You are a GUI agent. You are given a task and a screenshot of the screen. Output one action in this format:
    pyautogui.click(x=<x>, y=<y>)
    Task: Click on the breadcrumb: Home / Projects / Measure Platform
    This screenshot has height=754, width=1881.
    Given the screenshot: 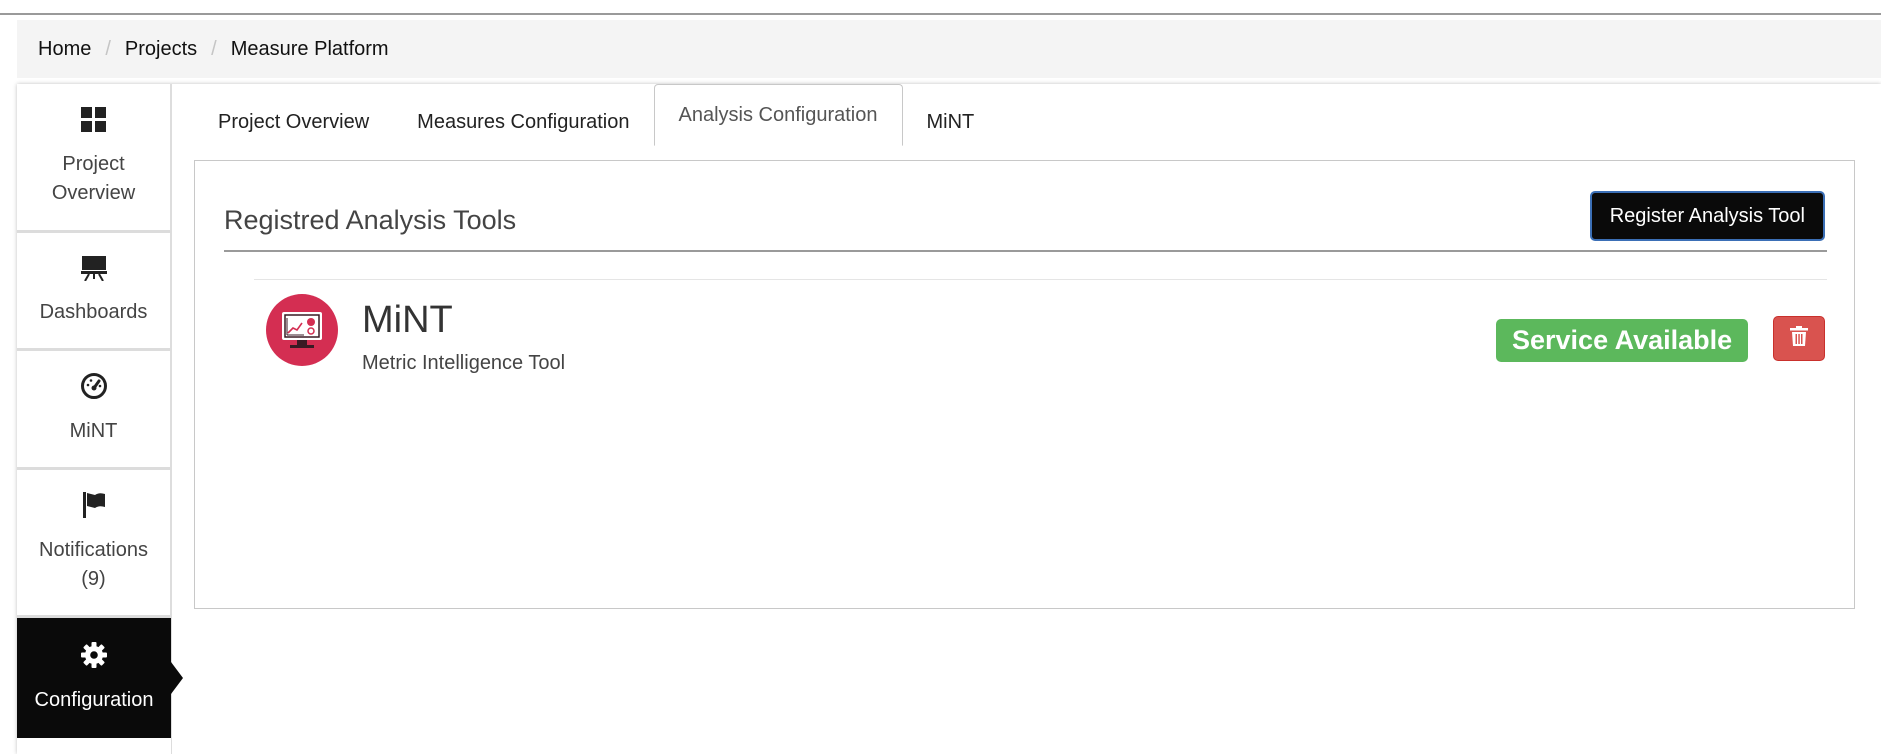 What is the action you would take?
    pyautogui.click(x=213, y=49)
    